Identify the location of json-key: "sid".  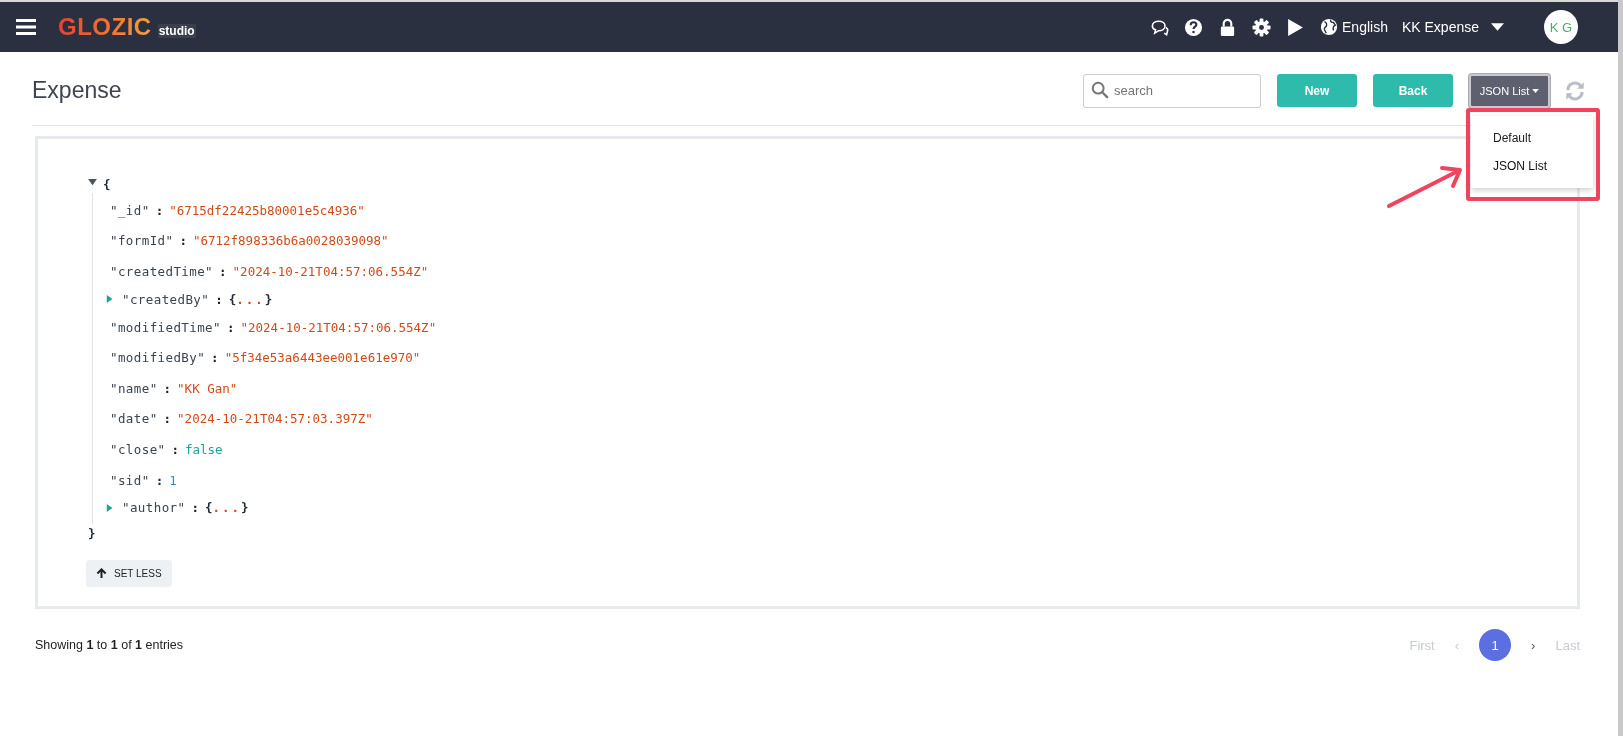
(130, 480).